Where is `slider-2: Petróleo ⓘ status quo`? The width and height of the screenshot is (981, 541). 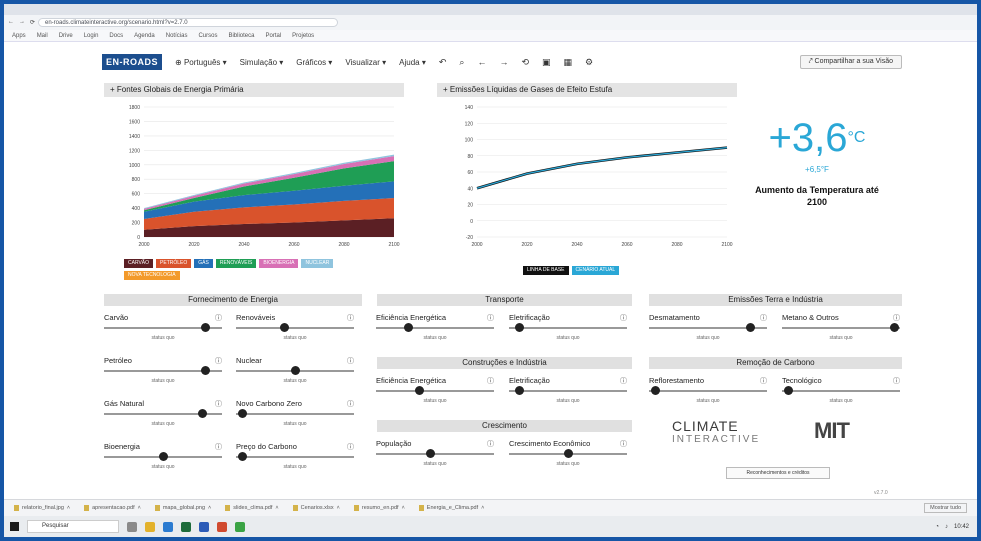 slider-2: Petróleo ⓘ status quo is located at coordinates (164, 374).